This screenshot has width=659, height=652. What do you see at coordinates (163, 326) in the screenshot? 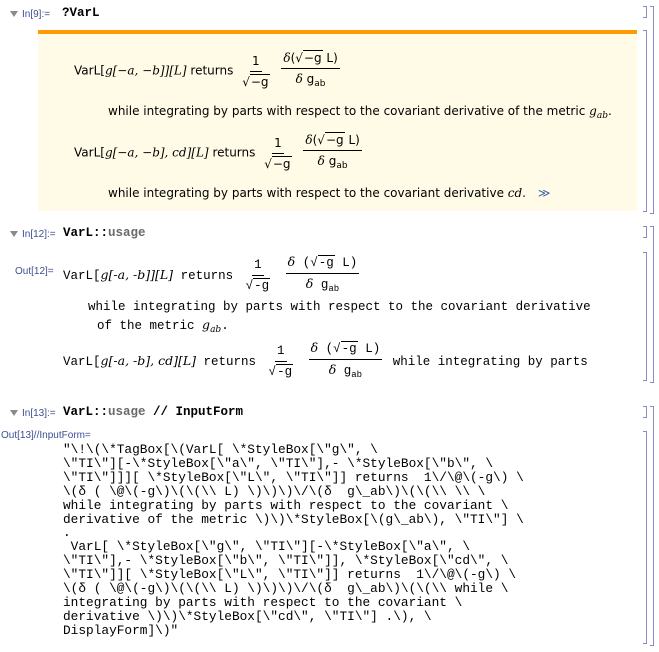
I see `output-line-1-wrap-b: of the metric gab.` at bounding box center [163, 326].